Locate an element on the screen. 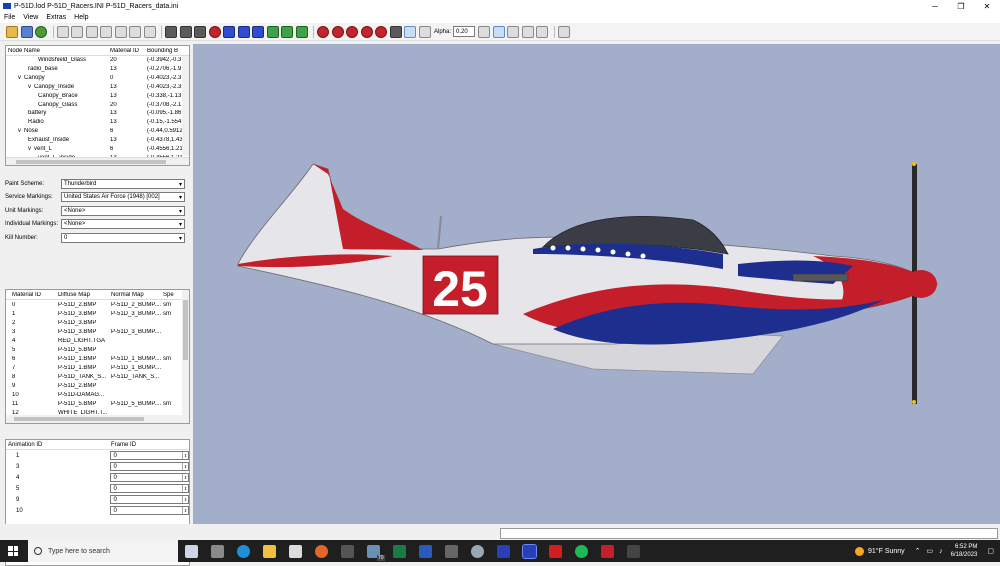  kill-number-select: 0 ▾ is located at coordinates (123, 237).